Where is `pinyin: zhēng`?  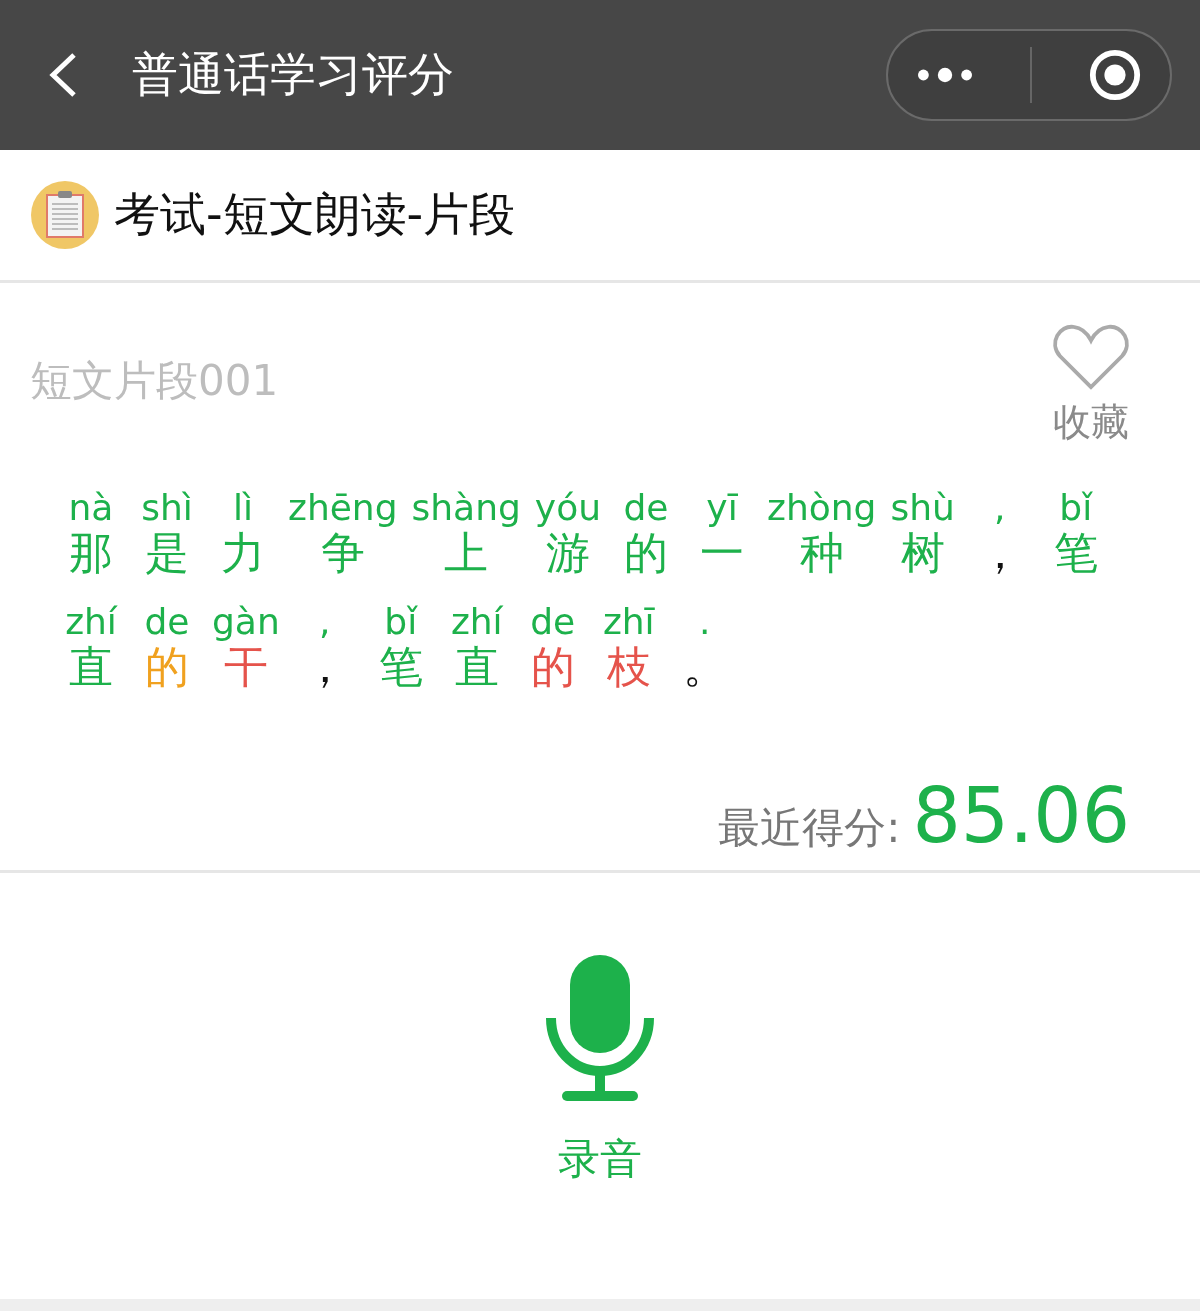 pinyin: zhēng is located at coordinates (343, 508).